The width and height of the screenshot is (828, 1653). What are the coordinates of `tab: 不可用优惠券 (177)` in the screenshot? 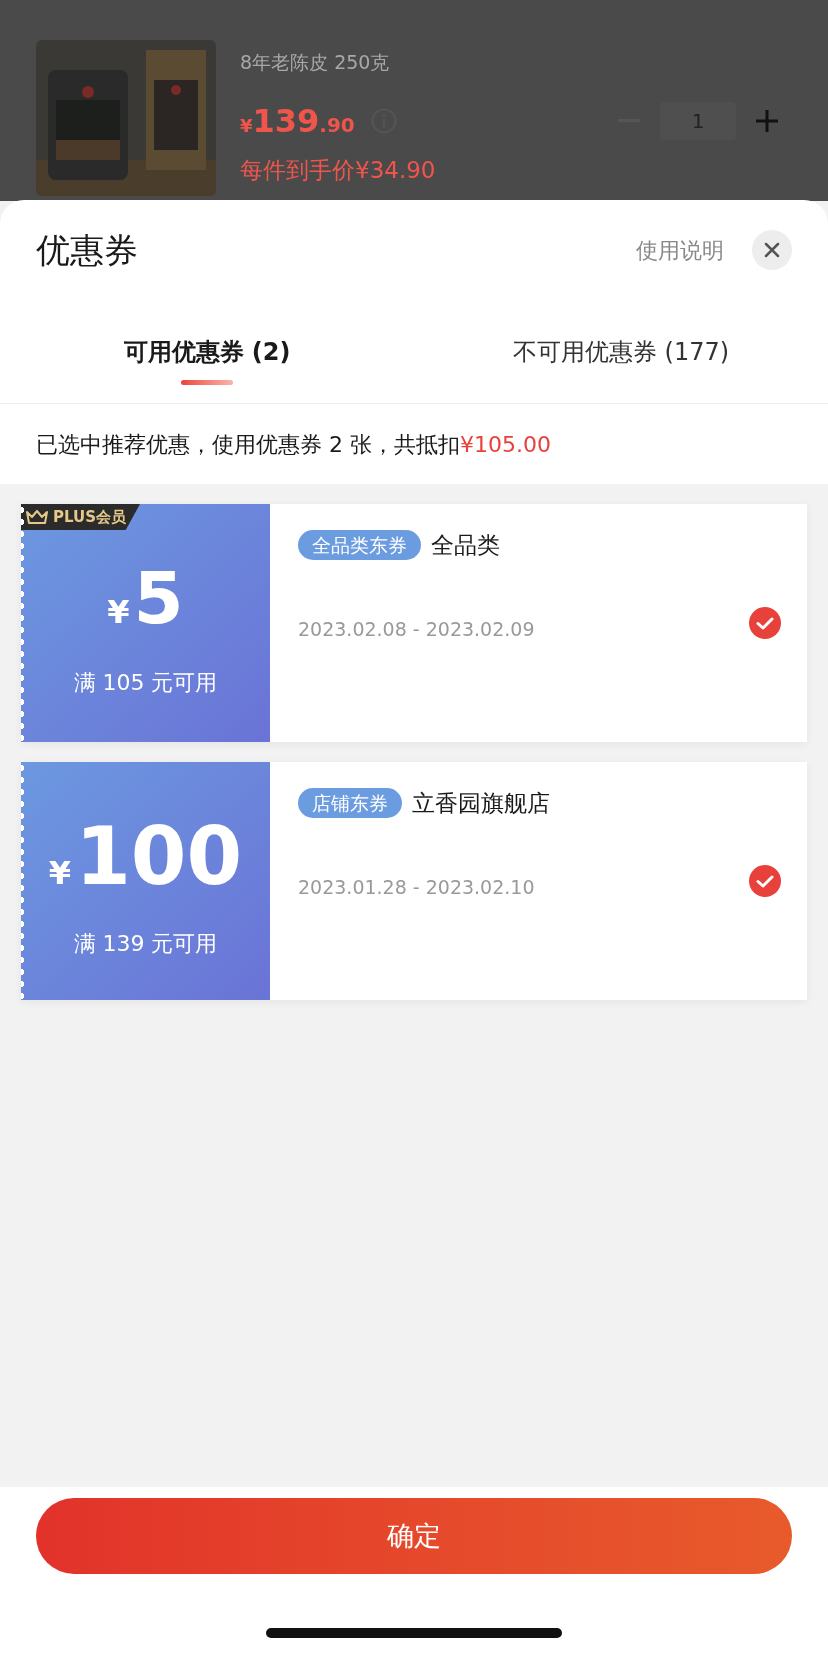 It's located at (621, 351).